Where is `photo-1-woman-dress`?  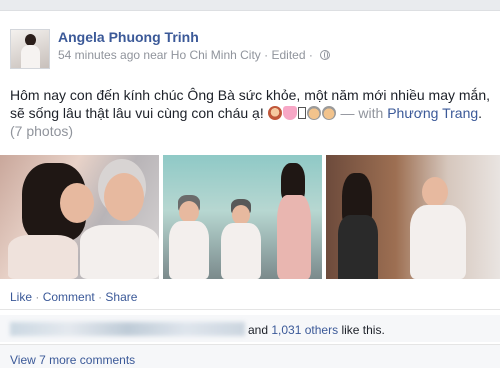
photo-1-woman-dress is located at coordinates (43, 257).